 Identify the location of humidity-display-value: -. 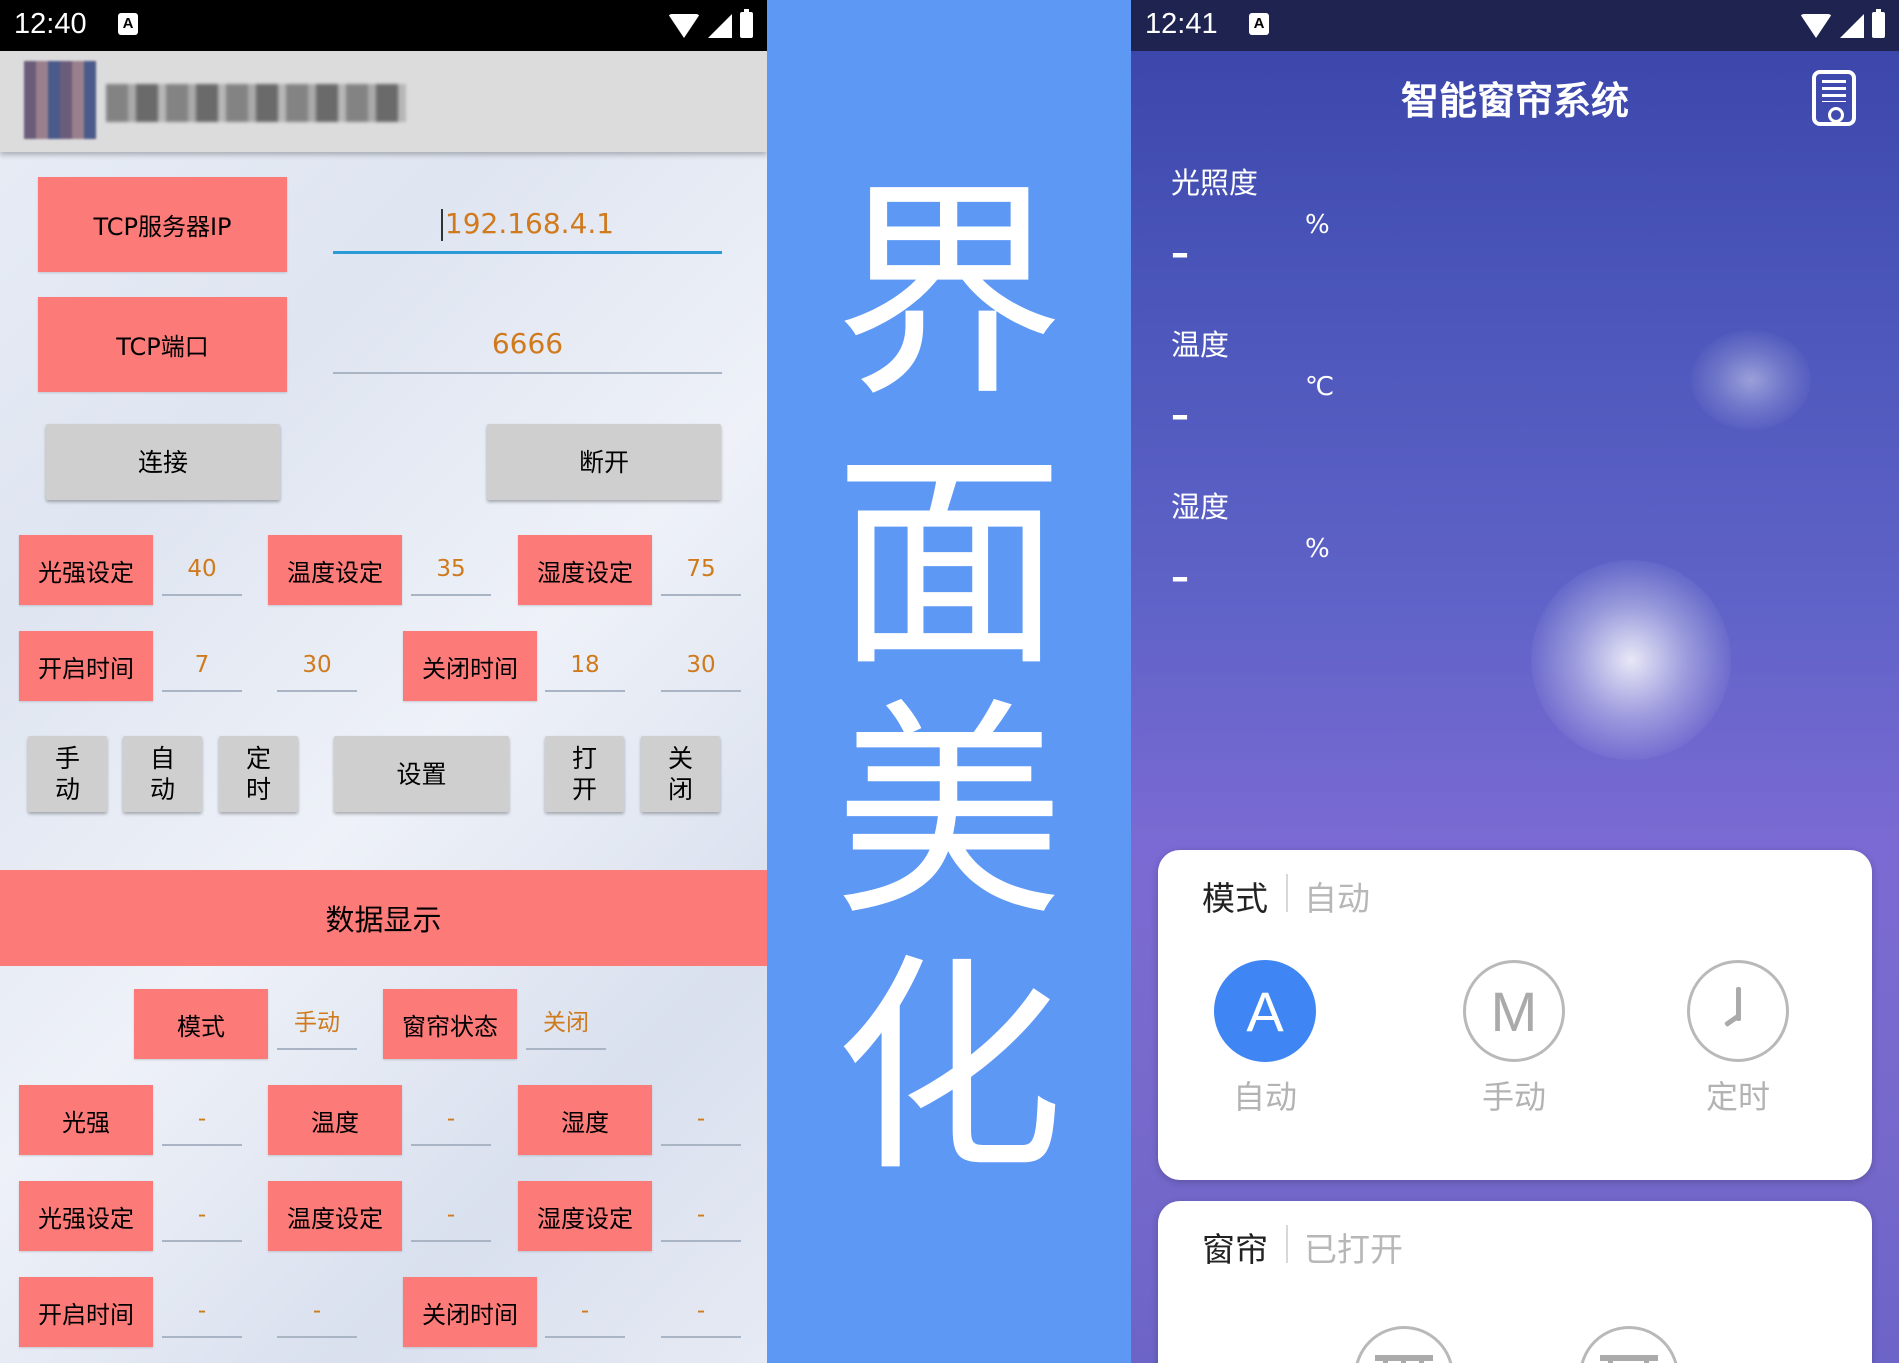
(701, 1121).